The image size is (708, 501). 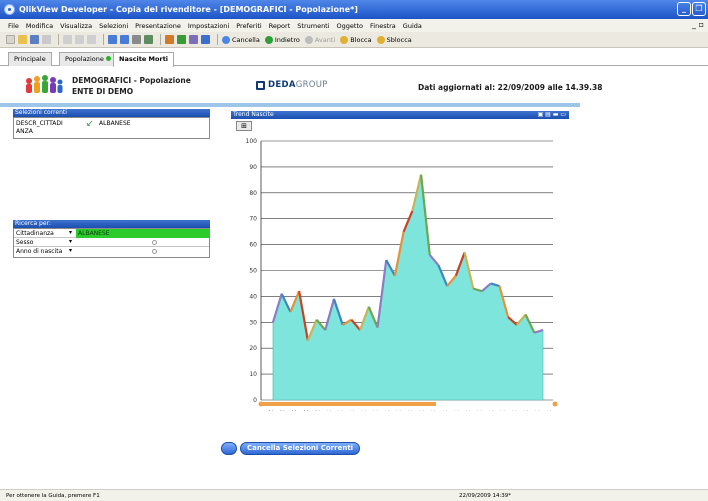 What do you see at coordinates (10, 39) in the screenshot?
I see `new-document-icon` at bounding box center [10, 39].